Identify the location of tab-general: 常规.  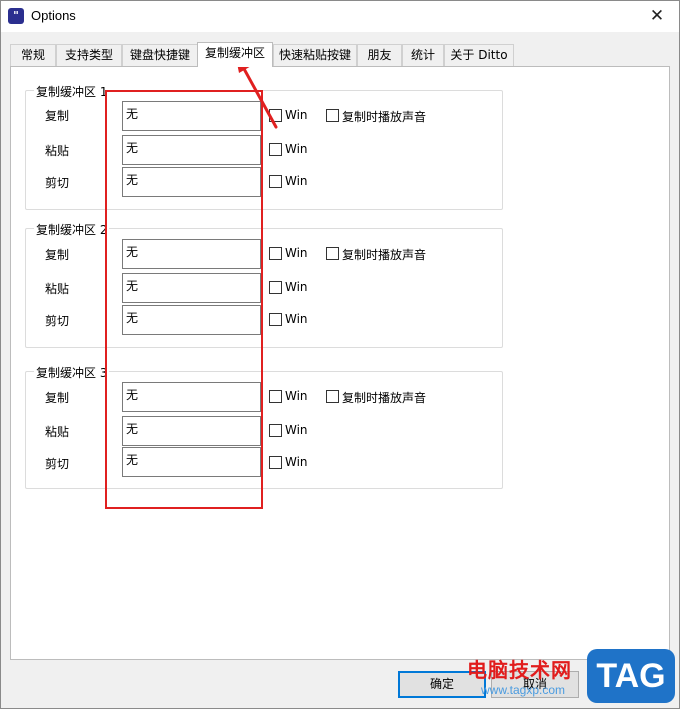
(33, 55).